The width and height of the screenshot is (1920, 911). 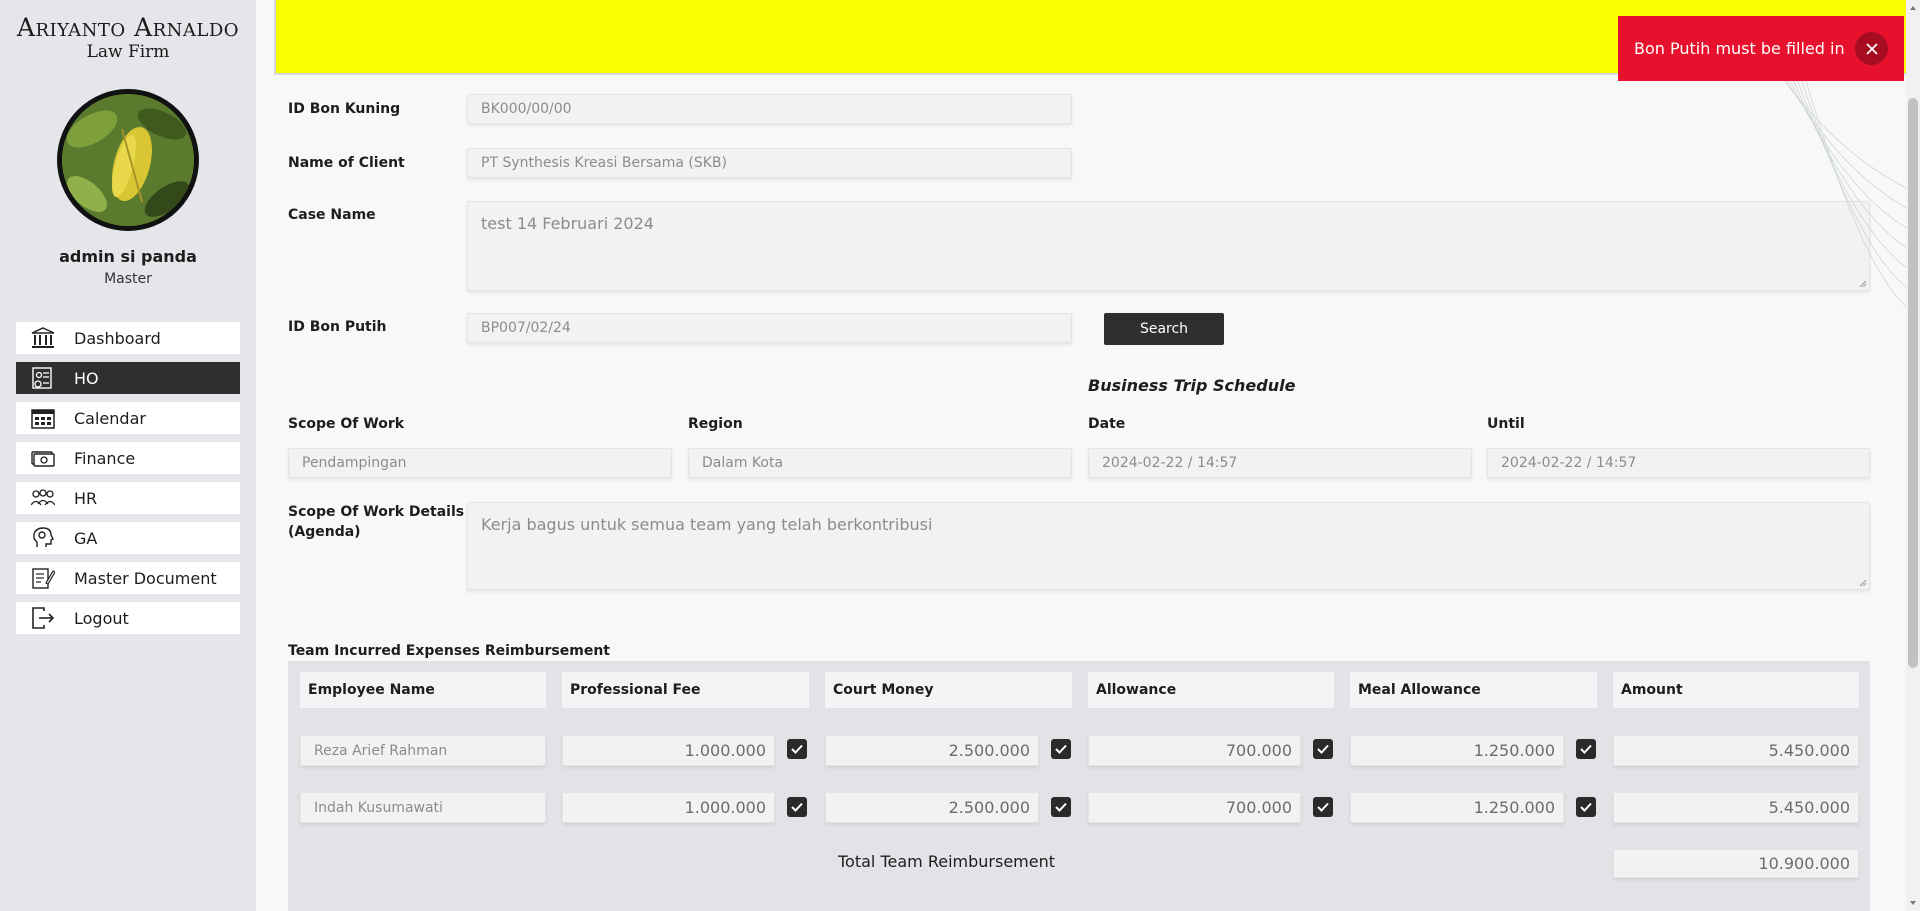 What do you see at coordinates (86, 538) in the screenshot?
I see `sidebar-item-label: GA` at bounding box center [86, 538].